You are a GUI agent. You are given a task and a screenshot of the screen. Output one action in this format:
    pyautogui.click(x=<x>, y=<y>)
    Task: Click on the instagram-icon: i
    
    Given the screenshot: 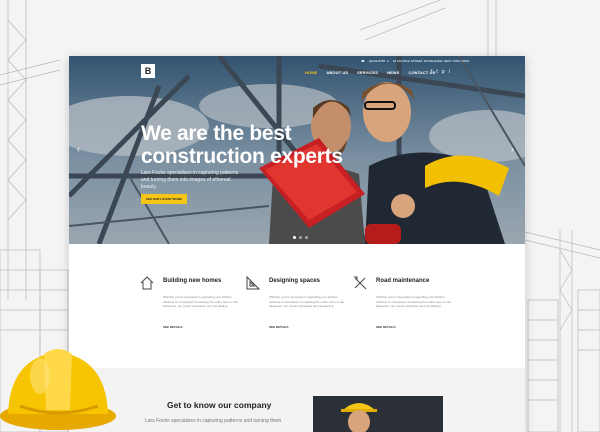 What is the action you would take?
    pyautogui.click(x=449, y=72)
    